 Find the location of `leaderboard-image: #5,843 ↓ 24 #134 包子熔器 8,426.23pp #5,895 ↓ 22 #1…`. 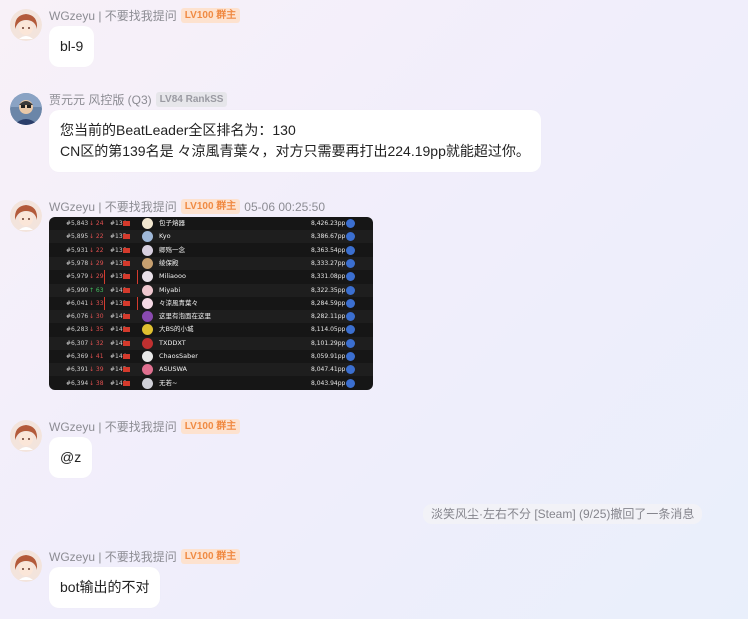

leaderboard-image: #5,843 ↓ 24 #134 包子熔器 8,426.23pp #5,895 ↓ 22 #1… is located at coordinates (211, 303).